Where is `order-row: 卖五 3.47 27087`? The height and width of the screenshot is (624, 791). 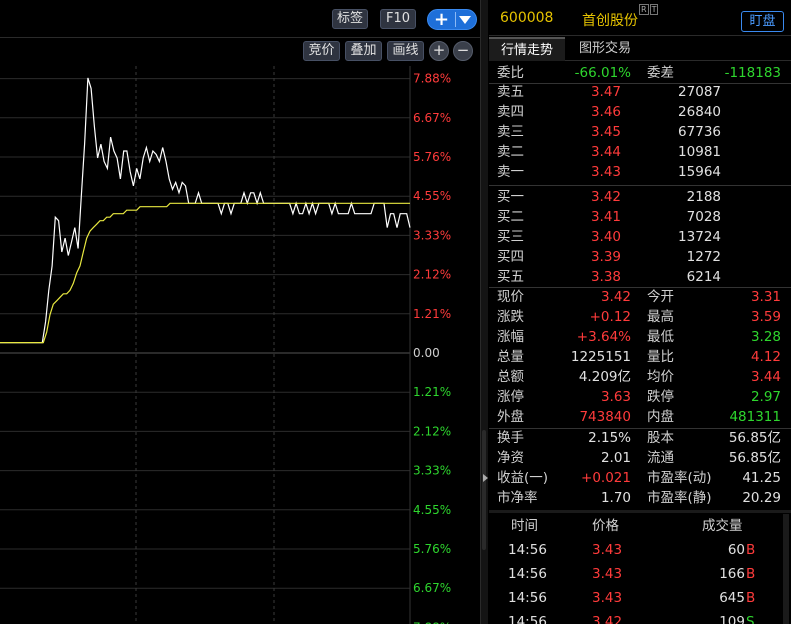 order-row: 卖五 3.47 27087 is located at coordinates (640, 92).